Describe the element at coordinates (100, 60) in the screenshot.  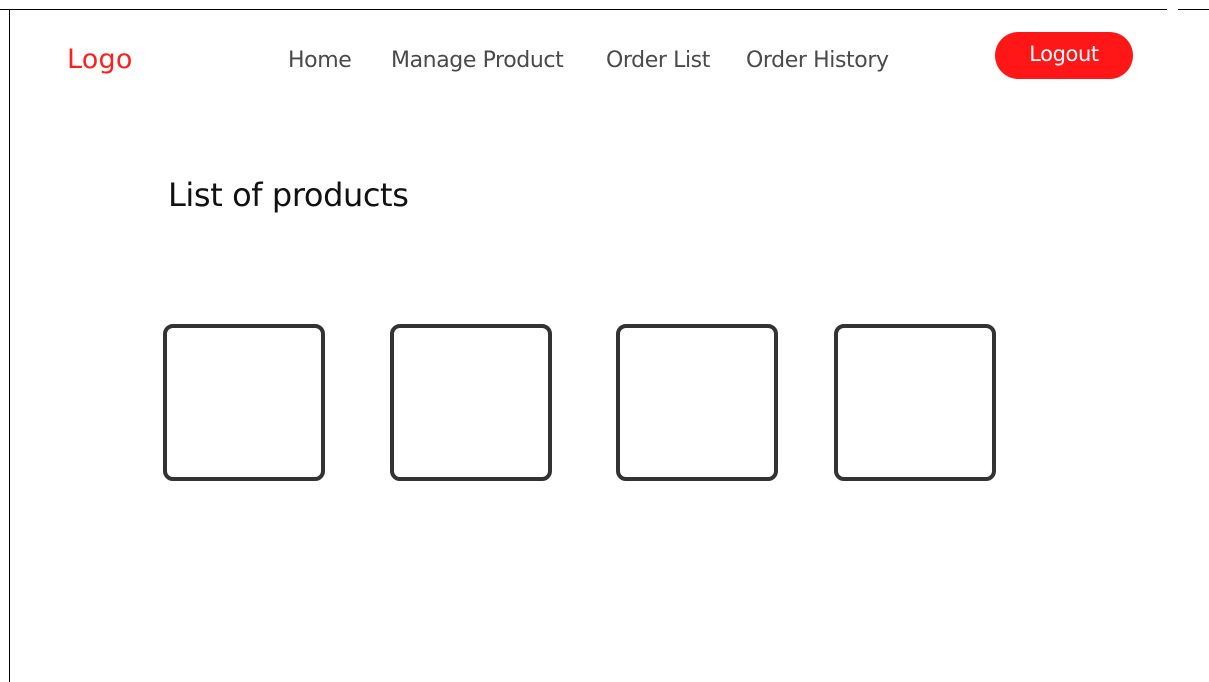
I see `logo: Logo` at that location.